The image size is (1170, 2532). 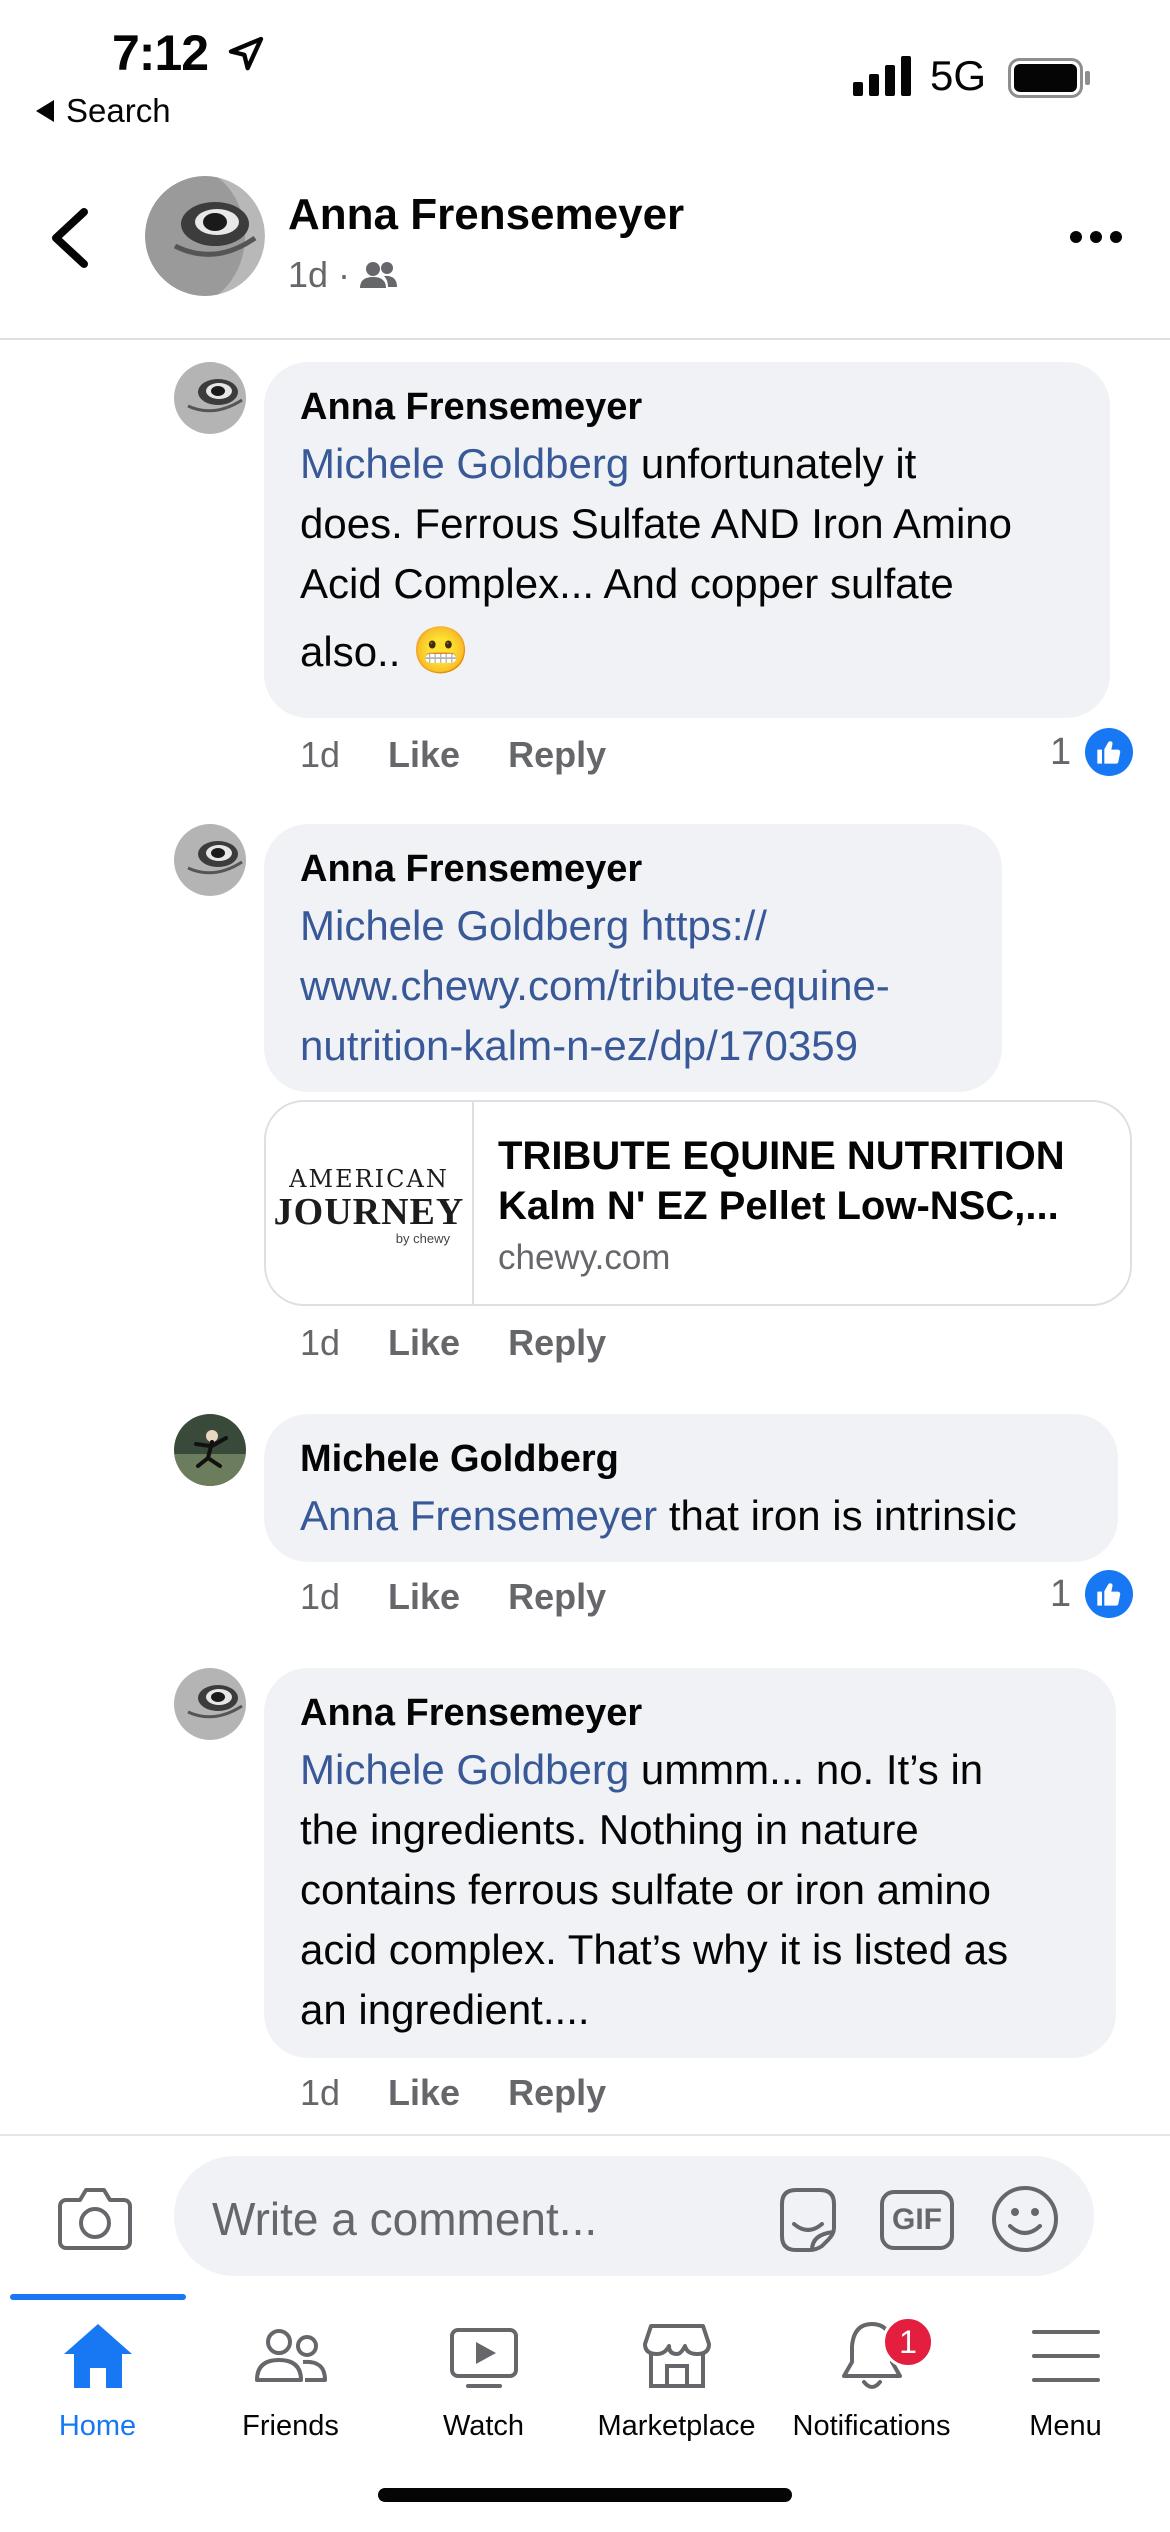 What do you see at coordinates (595, 985) in the screenshot?
I see `comment-link: www.chewy.com/tribute-equine-` at bounding box center [595, 985].